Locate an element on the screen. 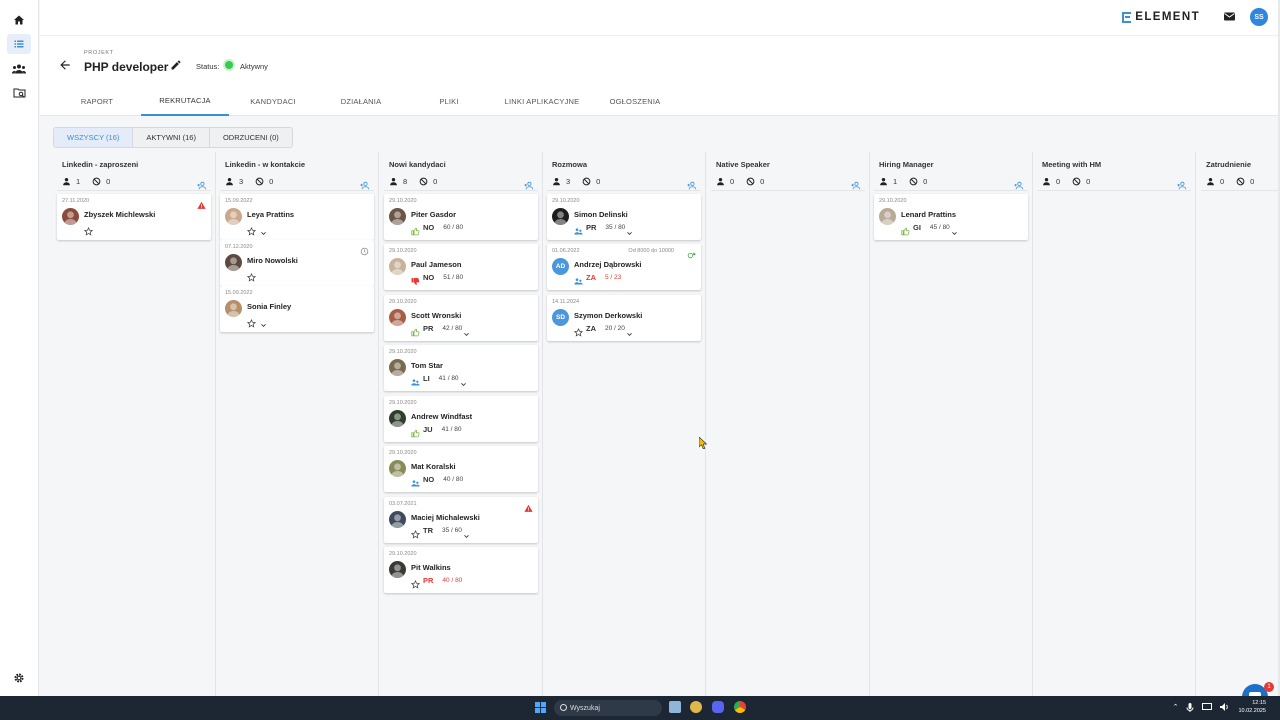 This screenshot has width=1280, height=720. candidate-name: Miro Nowolski is located at coordinates (272, 260).